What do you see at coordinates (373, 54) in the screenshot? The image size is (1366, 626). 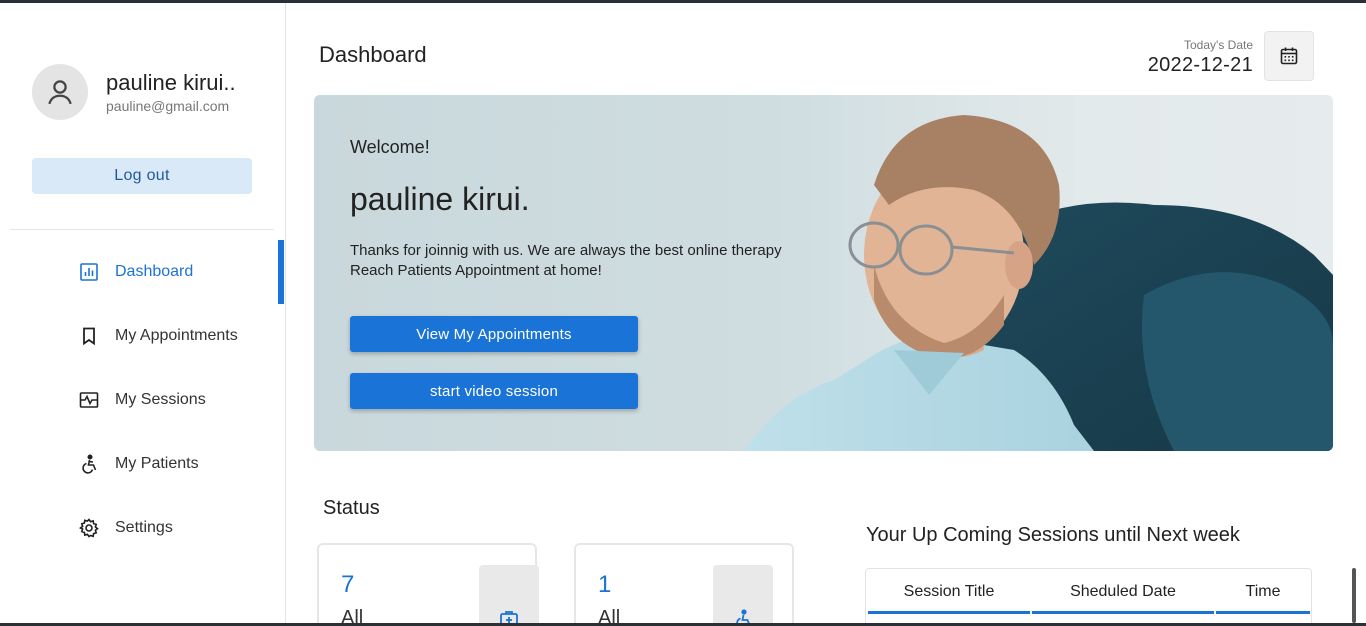 I see `page-title: Dashboard` at bounding box center [373, 54].